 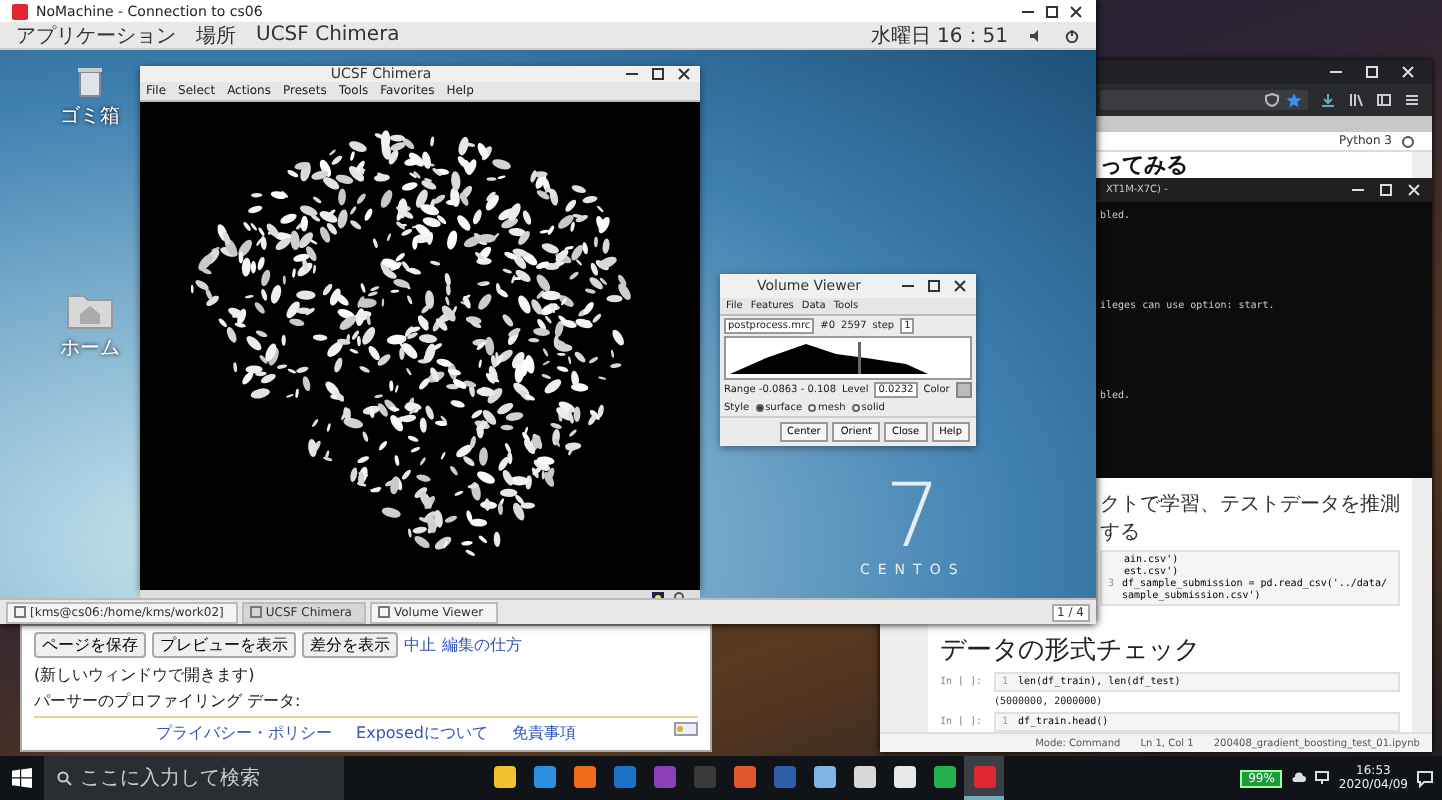 I want to click on form-button: プレビューを表示, so click(x=224, y=645).